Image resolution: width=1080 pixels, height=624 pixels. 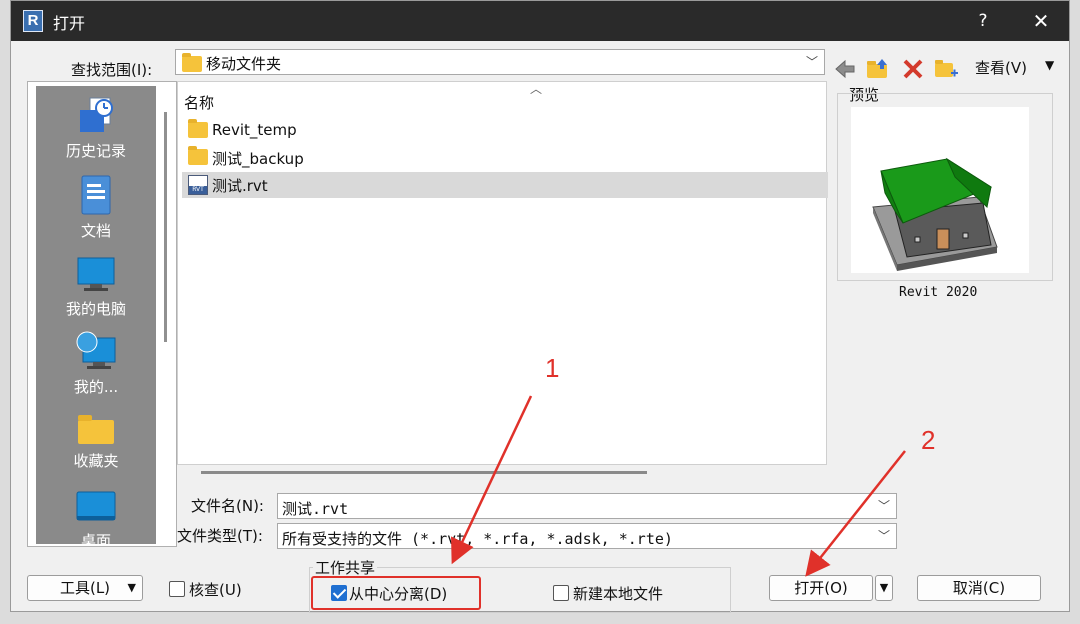 I want to click on annotation-arrows, so click(x=678, y=486).